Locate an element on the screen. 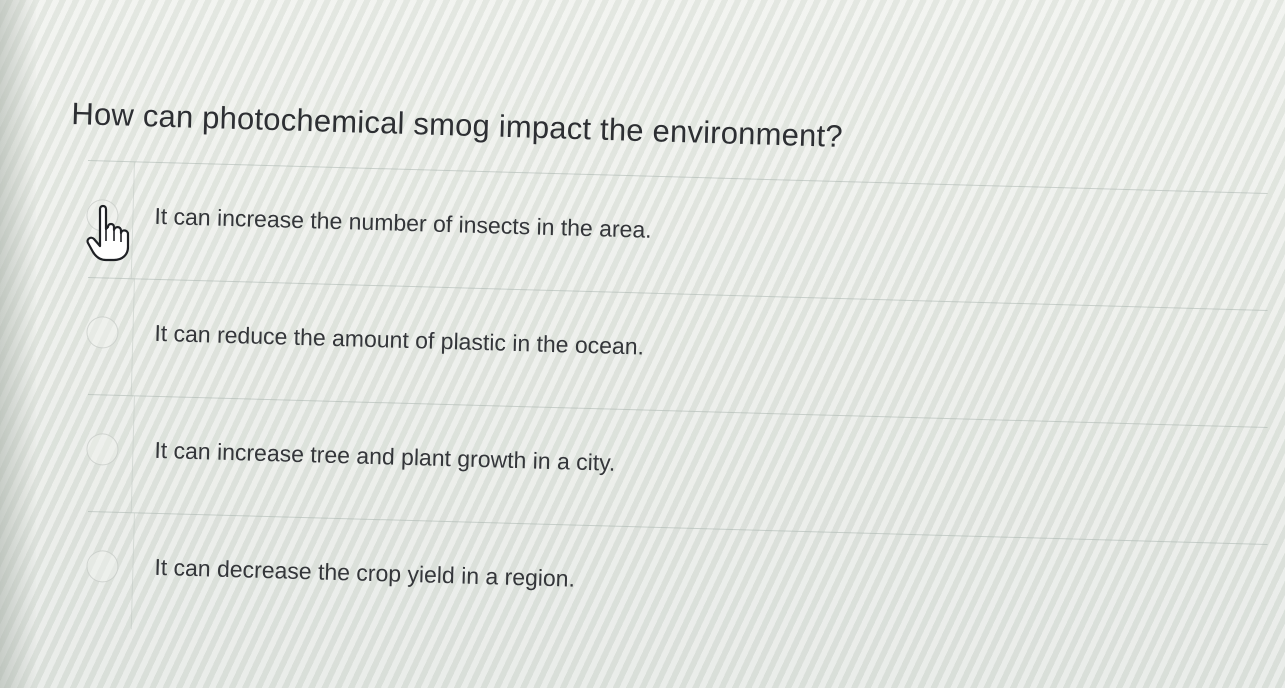 This screenshot has width=1285, height=688. answer-option-2-radio is located at coordinates (102, 332).